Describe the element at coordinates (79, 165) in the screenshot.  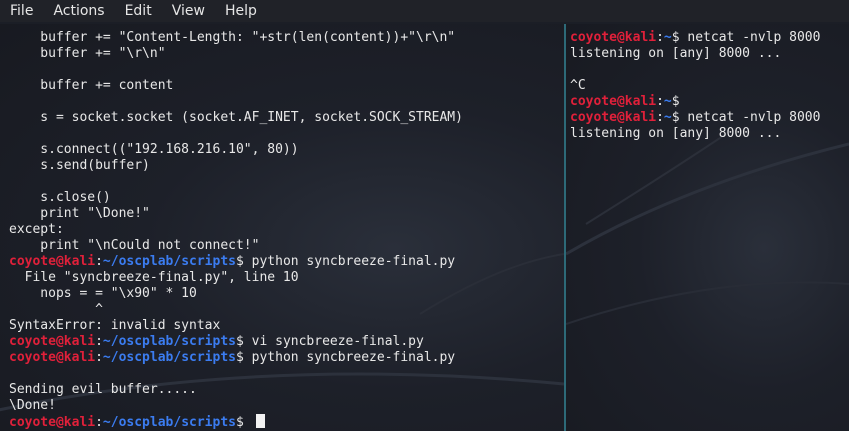
I see `output-line: s.send(buffer)` at that location.